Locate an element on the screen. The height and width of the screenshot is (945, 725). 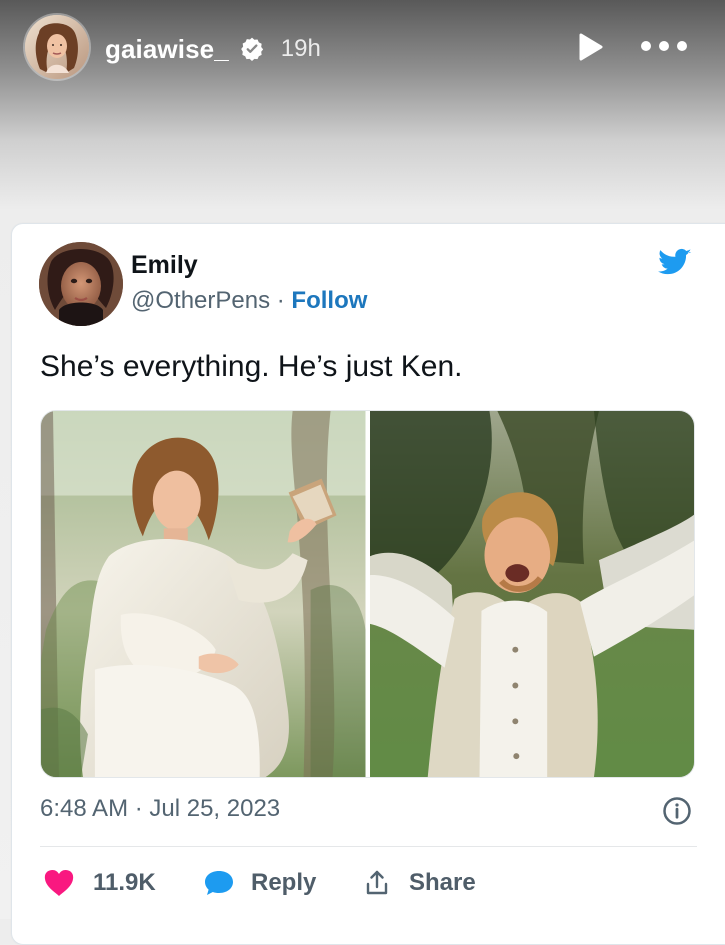
like-count: 11.9K is located at coordinates (124, 882).